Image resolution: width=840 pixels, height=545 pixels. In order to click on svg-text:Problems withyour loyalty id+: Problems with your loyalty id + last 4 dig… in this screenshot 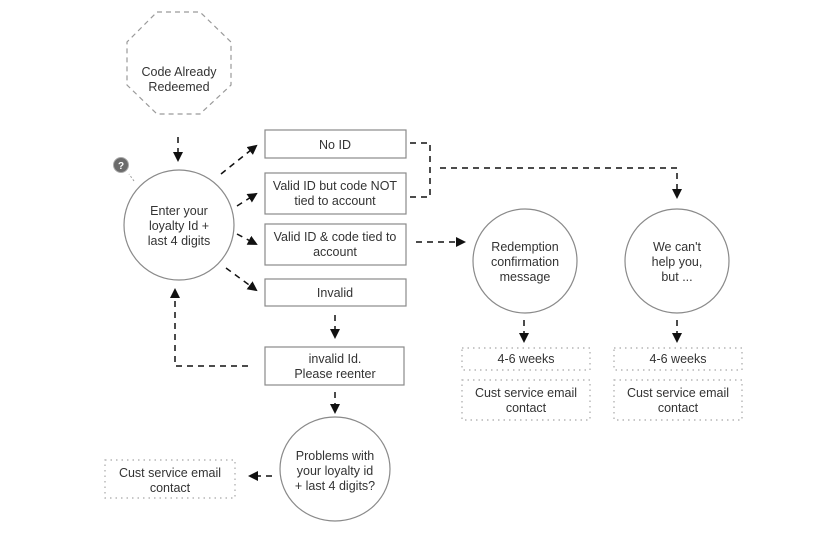, I will do `click(335, 471)`.